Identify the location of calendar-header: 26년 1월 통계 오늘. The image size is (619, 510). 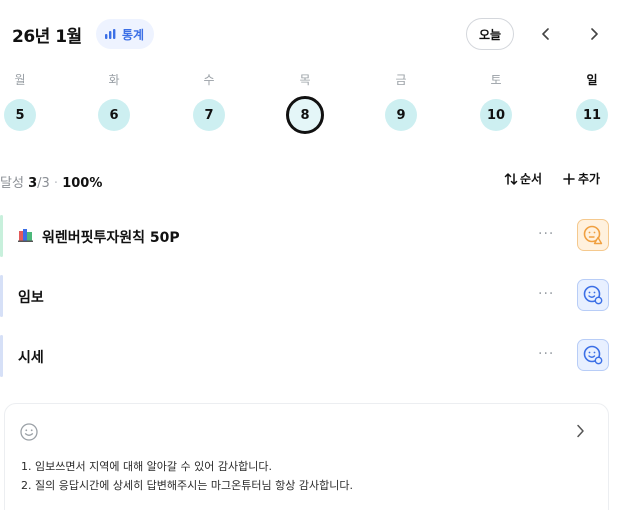
(310, 34).